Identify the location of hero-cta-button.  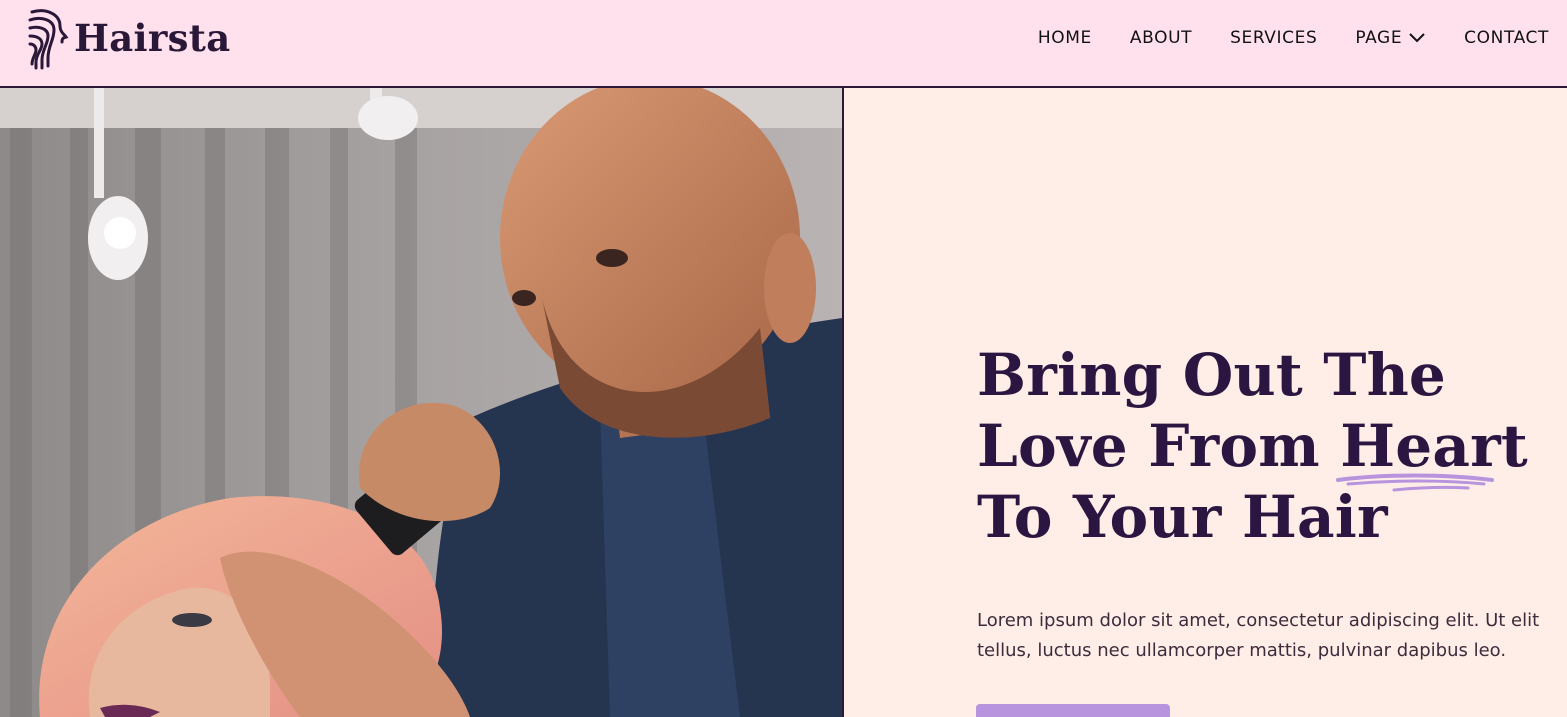
(1073, 710).